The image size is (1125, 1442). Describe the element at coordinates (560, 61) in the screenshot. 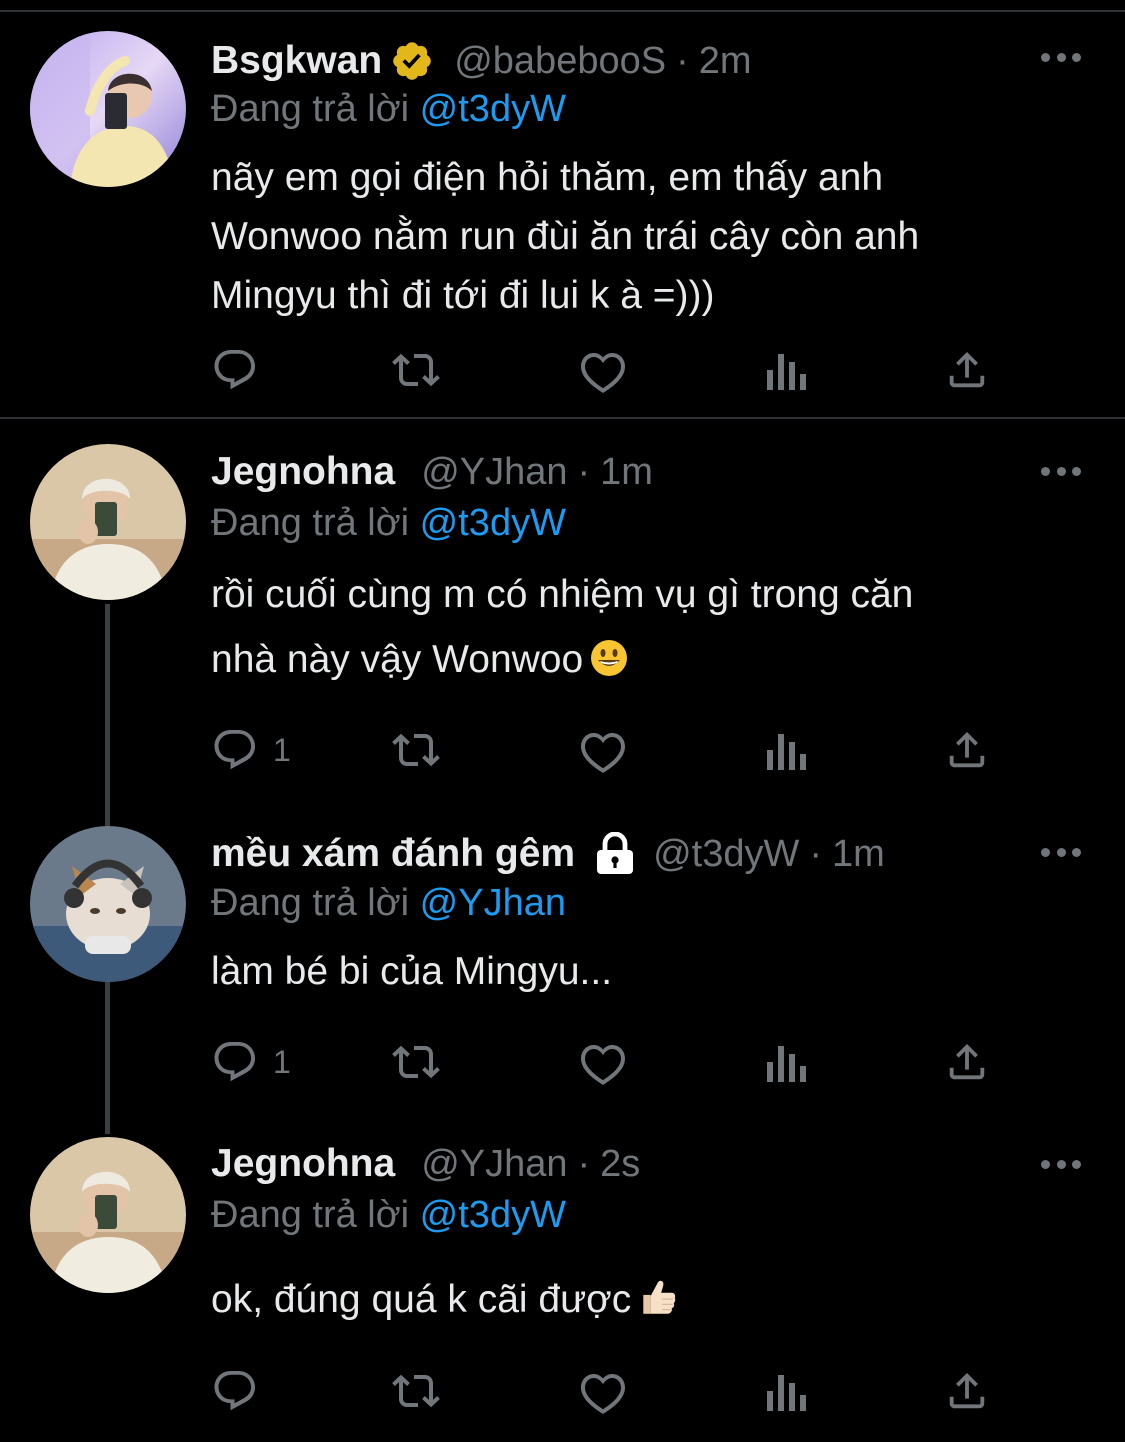

I see `handle: @babebooS` at that location.